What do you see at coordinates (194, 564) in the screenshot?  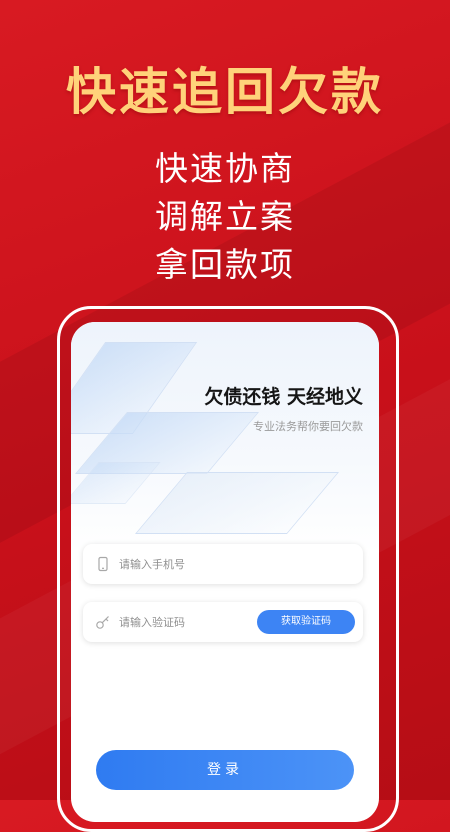 I see `phone-input` at bounding box center [194, 564].